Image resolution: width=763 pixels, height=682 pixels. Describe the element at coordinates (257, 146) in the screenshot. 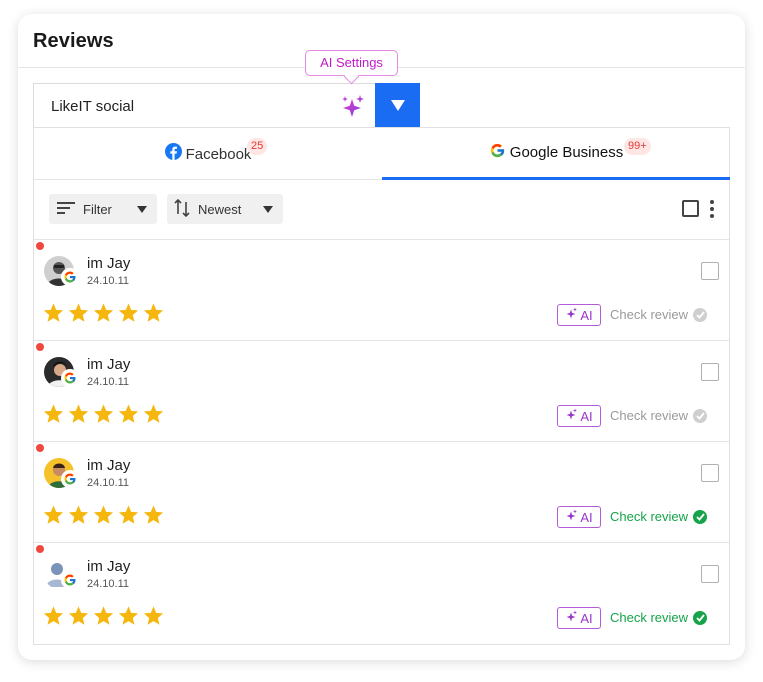

I see `facebook-count-badge: 25` at that location.